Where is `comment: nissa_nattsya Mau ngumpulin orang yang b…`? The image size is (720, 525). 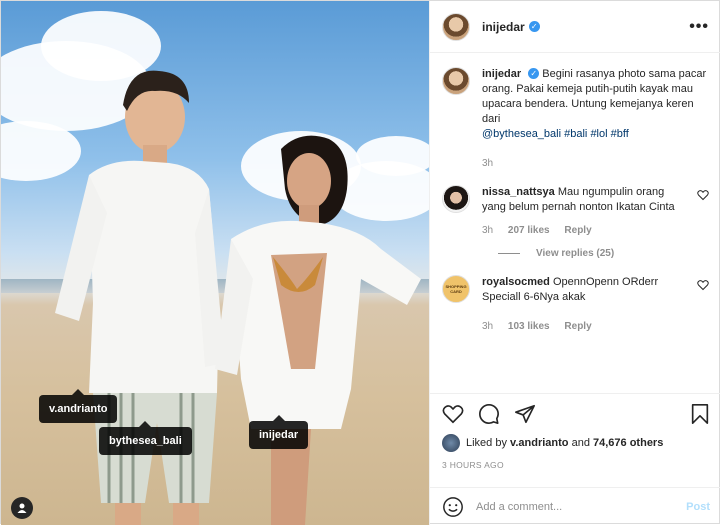 comment: nissa_nattsya Mau ngumpulin orang yang b… is located at coordinates (576, 211).